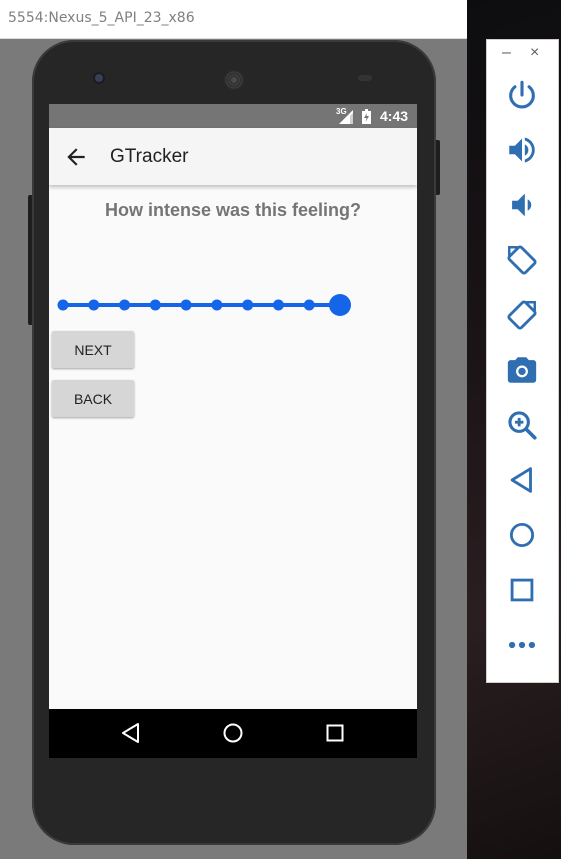 The width and height of the screenshot is (561, 859). Describe the element at coordinates (522, 645) in the screenshot. I see `more-icon` at that location.